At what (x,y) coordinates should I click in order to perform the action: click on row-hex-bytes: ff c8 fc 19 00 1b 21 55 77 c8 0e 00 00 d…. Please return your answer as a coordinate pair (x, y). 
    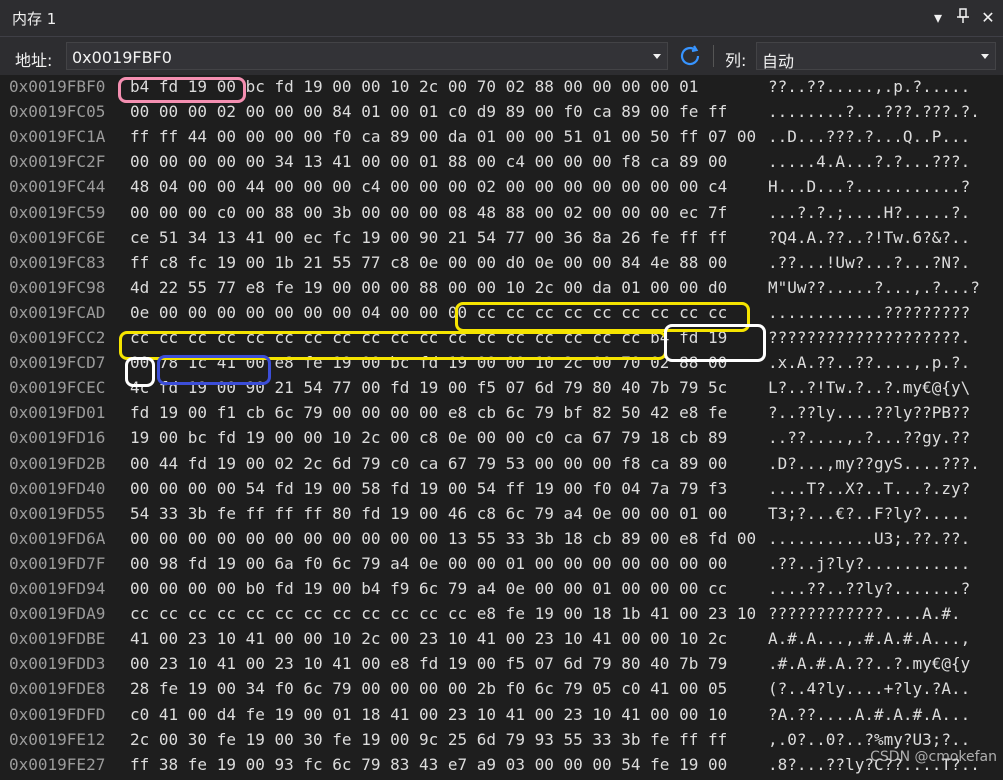
    Looking at the image, I should click on (428, 262).